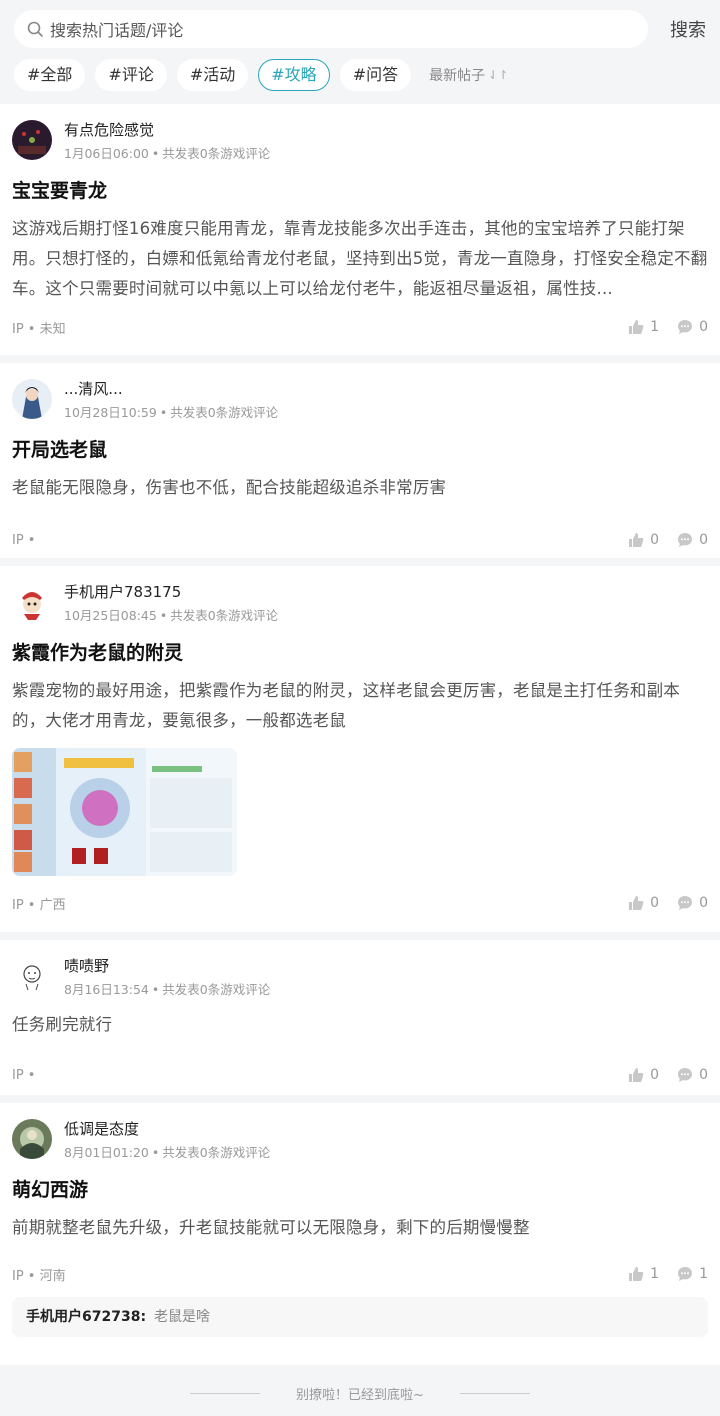  I want to click on post-body: 任务刷完就行, so click(62, 1024).